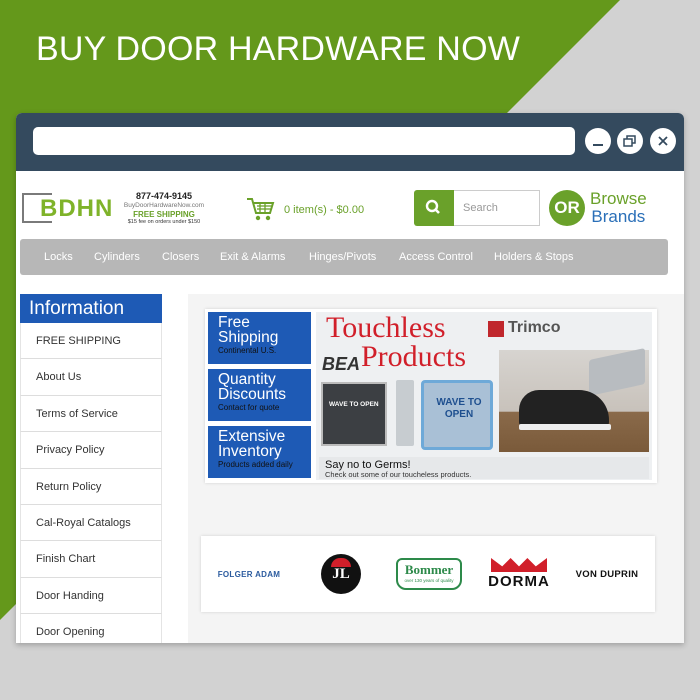 This screenshot has width=700, height=700. What do you see at coordinates (77, 208) in the screenshot?
I see `logo-text: BDHN` at bounding box center [77, 208].